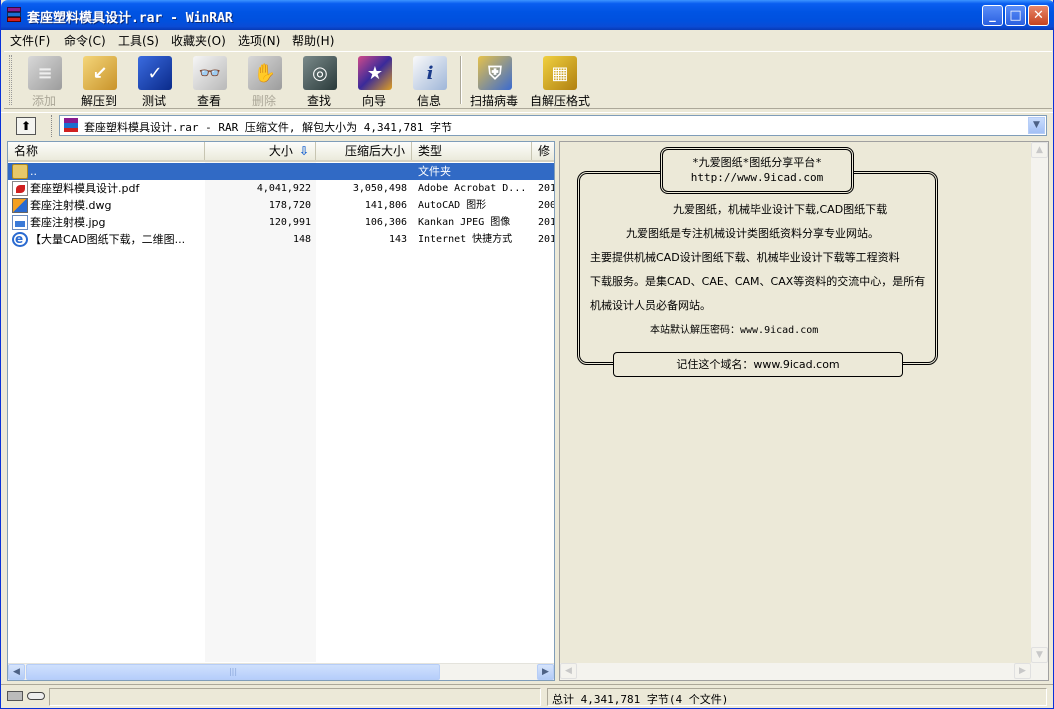 The image size is (1054, 709). I want to click on file-modified, so click(546, 171).